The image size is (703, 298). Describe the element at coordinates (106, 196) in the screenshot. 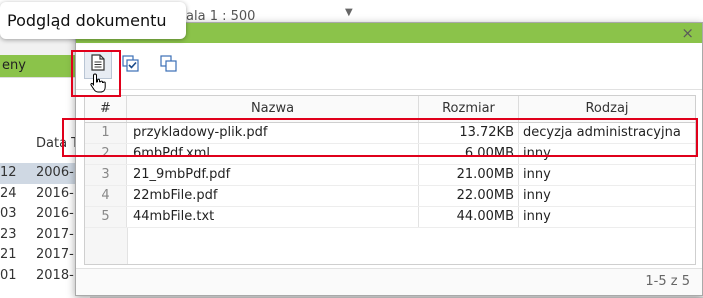

I see `row-number: 4` at that location.